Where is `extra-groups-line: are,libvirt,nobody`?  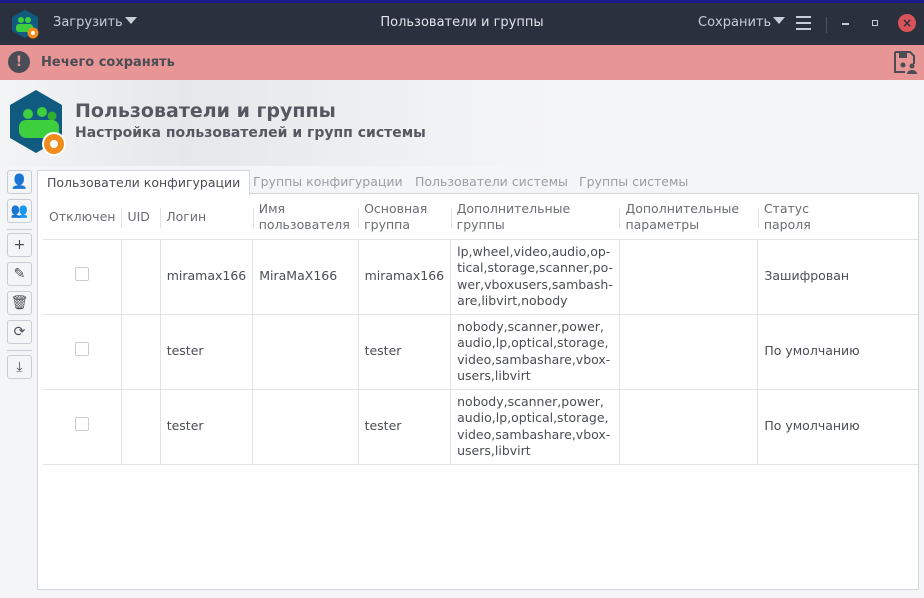 extra-groups-line: are,libvirt,nobody is located at coordinates (512, 300).